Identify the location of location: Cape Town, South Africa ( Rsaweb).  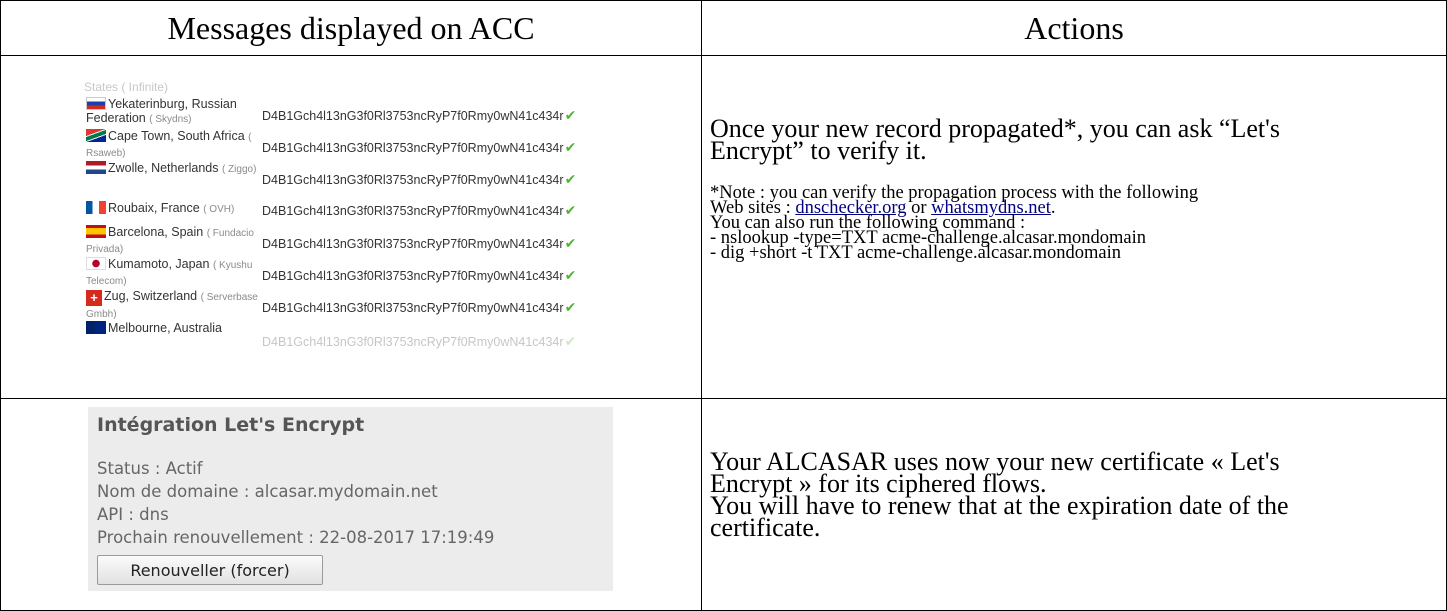
(172, 145).